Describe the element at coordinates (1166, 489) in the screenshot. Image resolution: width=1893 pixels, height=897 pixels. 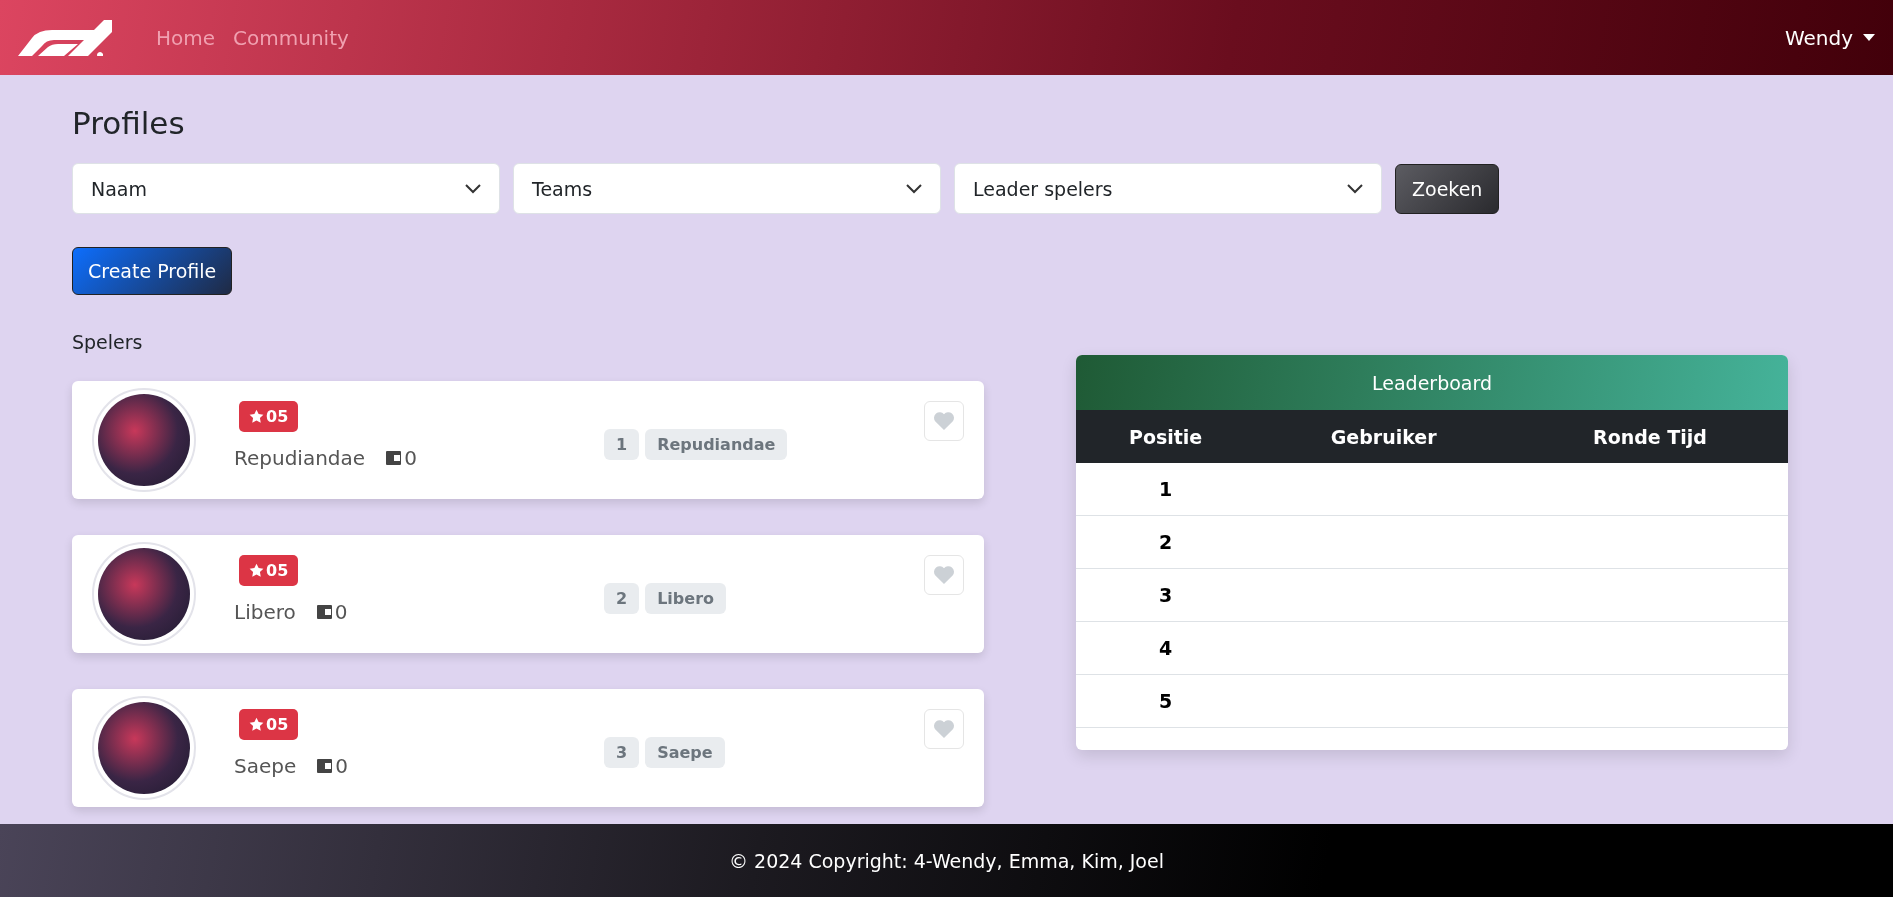
I see `table-cell: 1` at that location.